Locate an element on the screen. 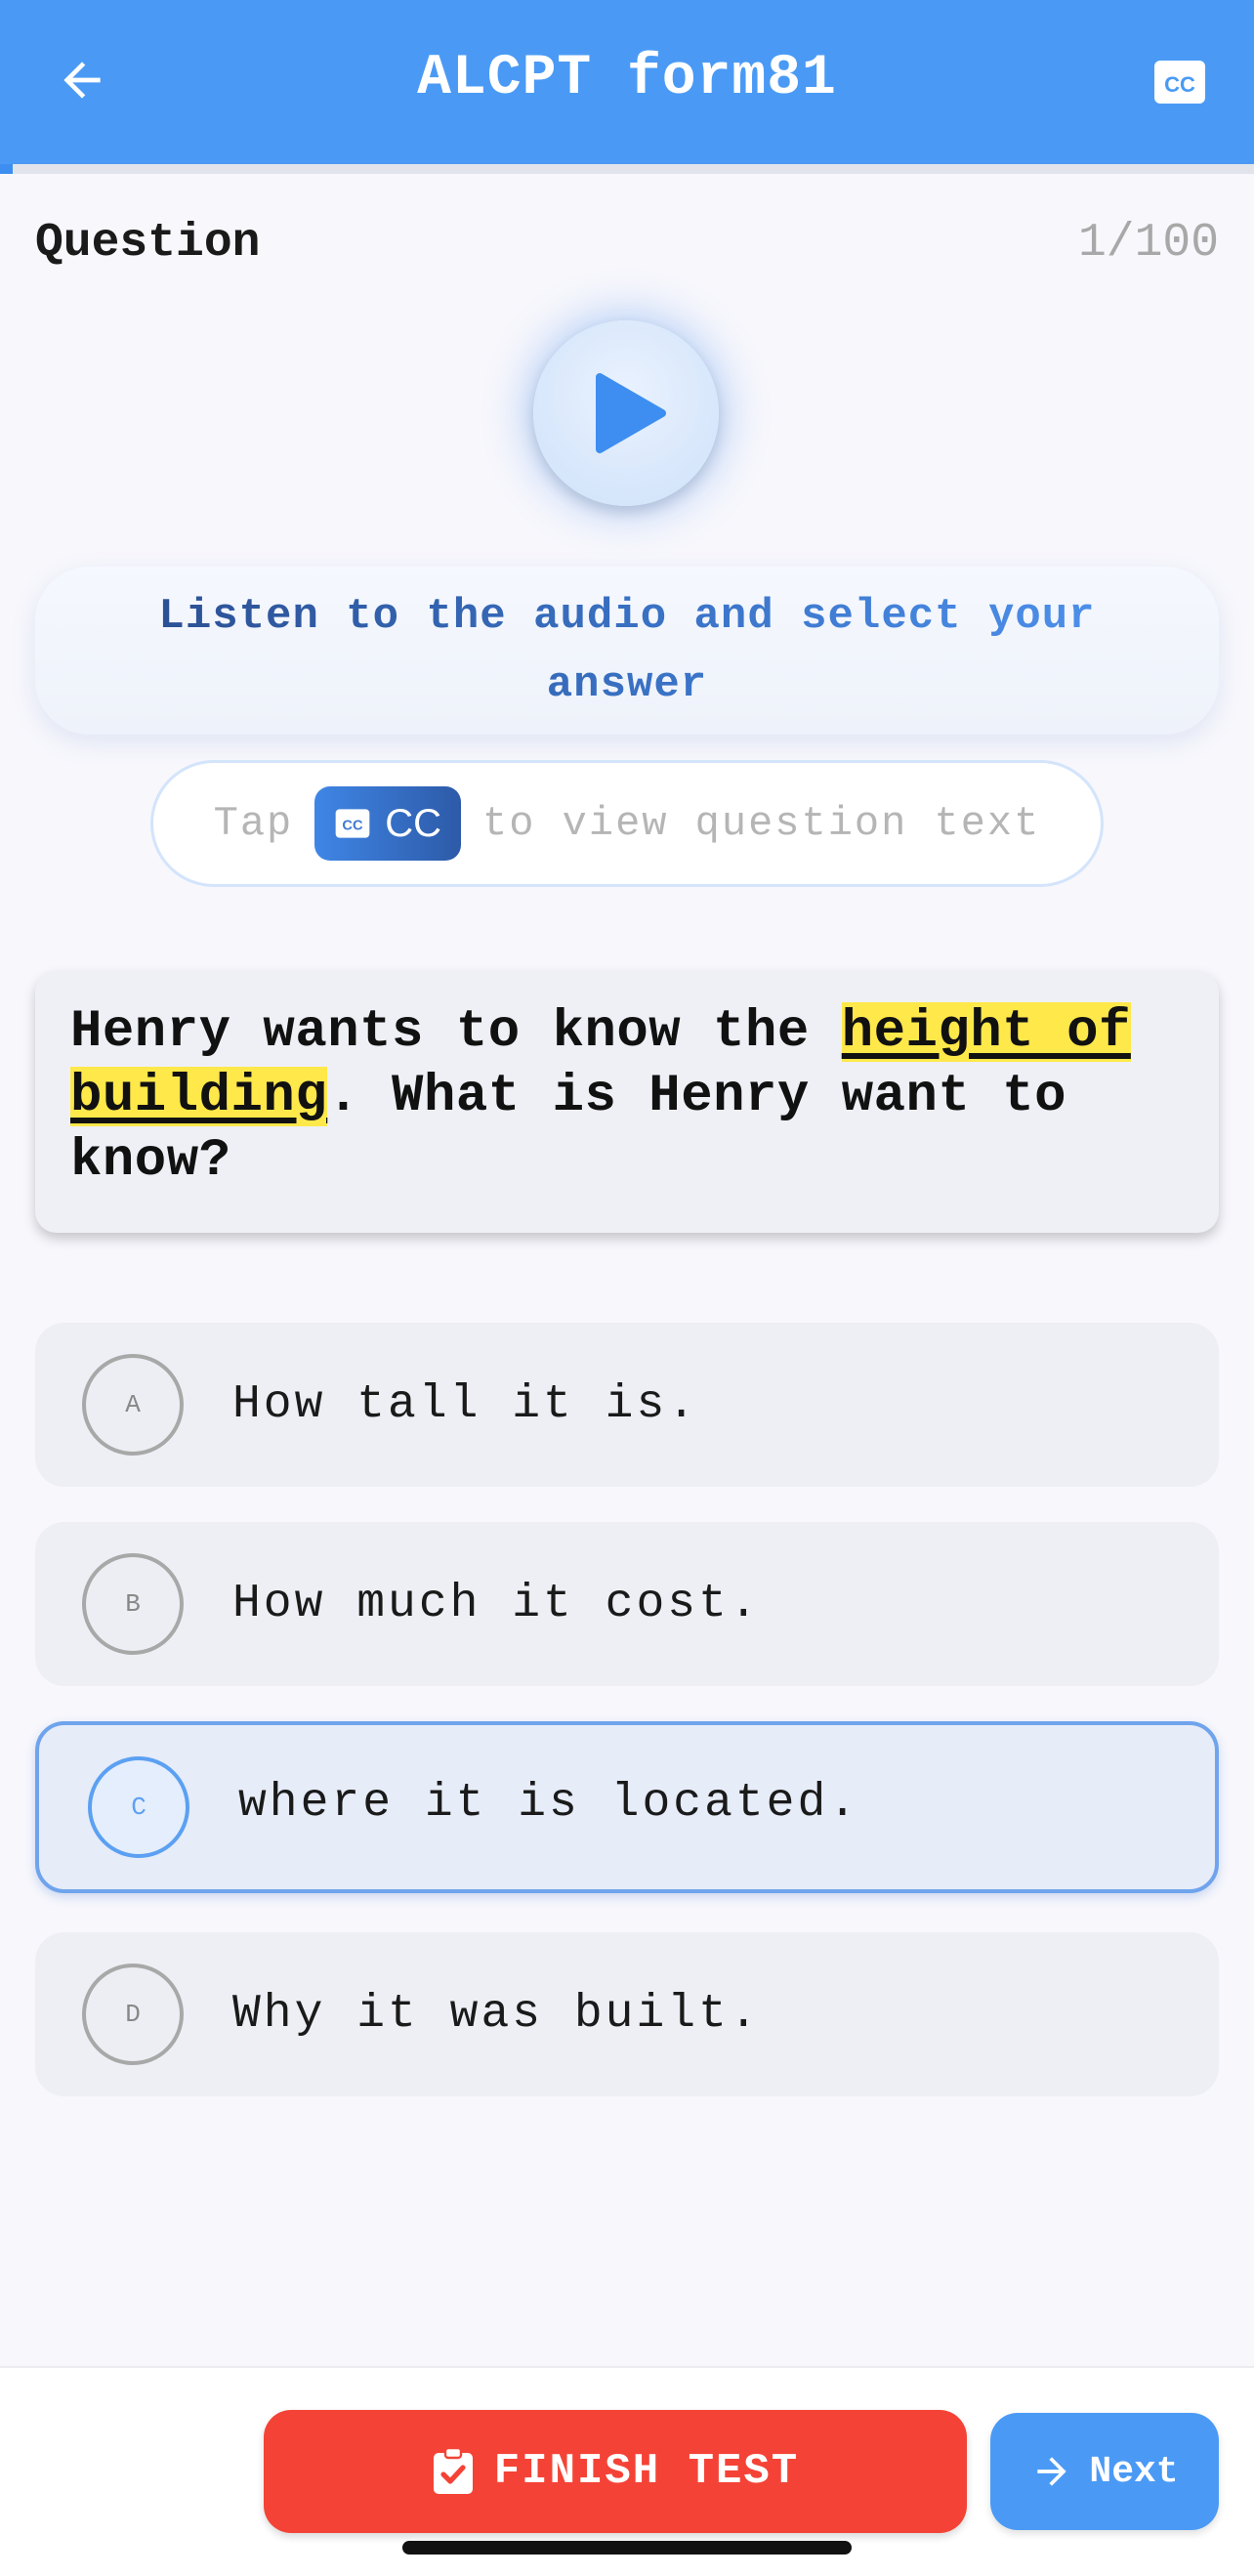  option-letter-b: B is located at coordinates (133, 1604).